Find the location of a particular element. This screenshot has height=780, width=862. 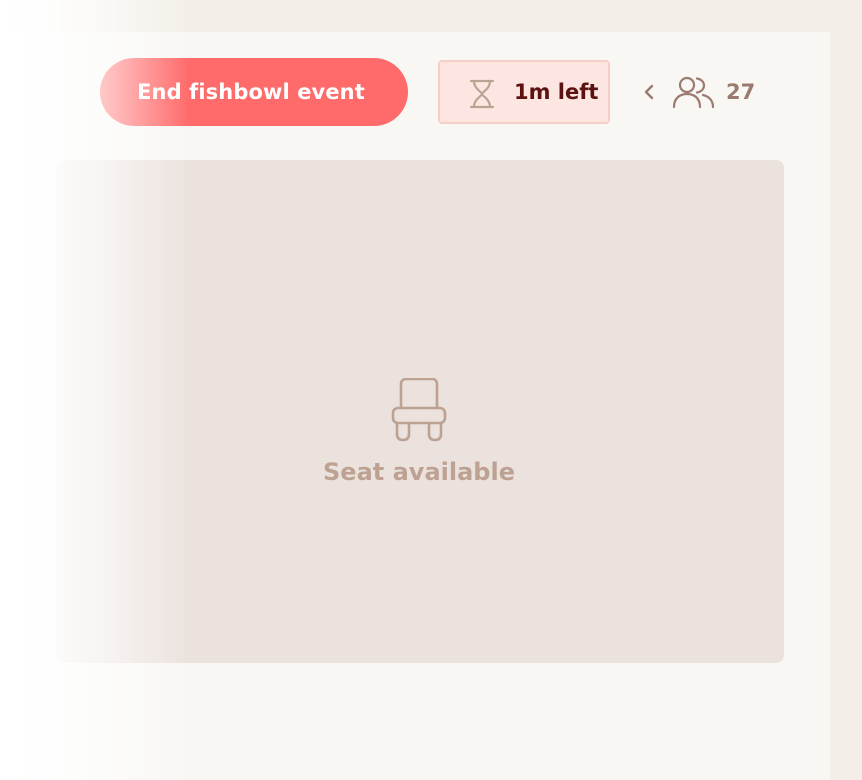

participants-button: 27 is located at coordinates (717, 92).